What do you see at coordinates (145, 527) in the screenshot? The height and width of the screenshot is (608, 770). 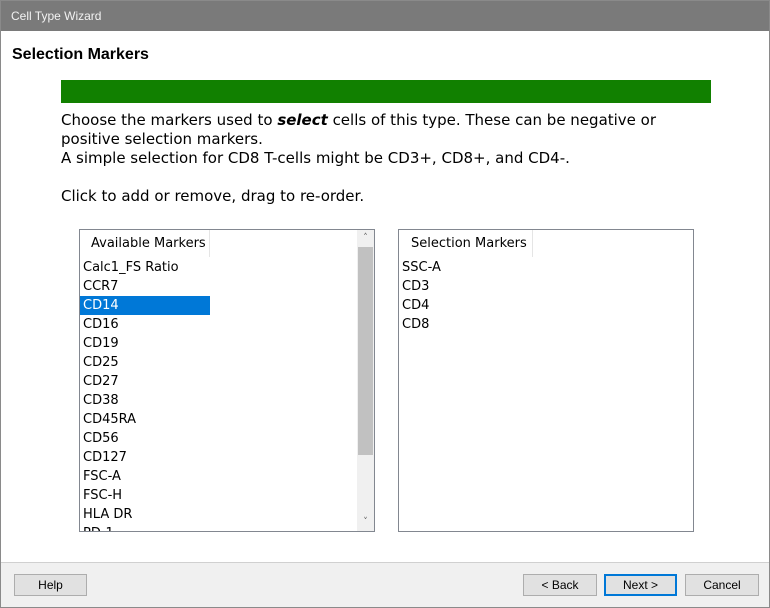 I see `marker-list-item: PD-1` at bounding box center [145, 527].